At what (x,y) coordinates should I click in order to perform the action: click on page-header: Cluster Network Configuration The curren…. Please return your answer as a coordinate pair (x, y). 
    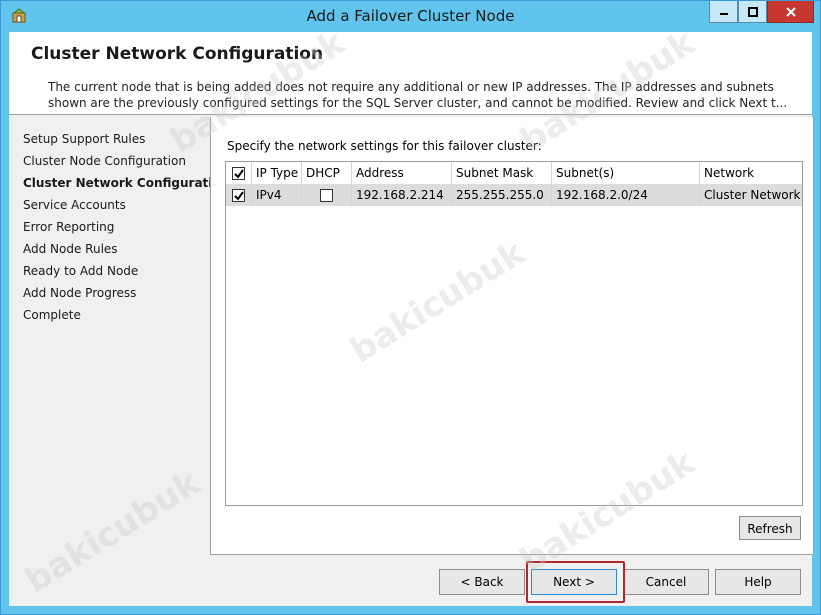
    Looking at the image, I should click on (410, 73).